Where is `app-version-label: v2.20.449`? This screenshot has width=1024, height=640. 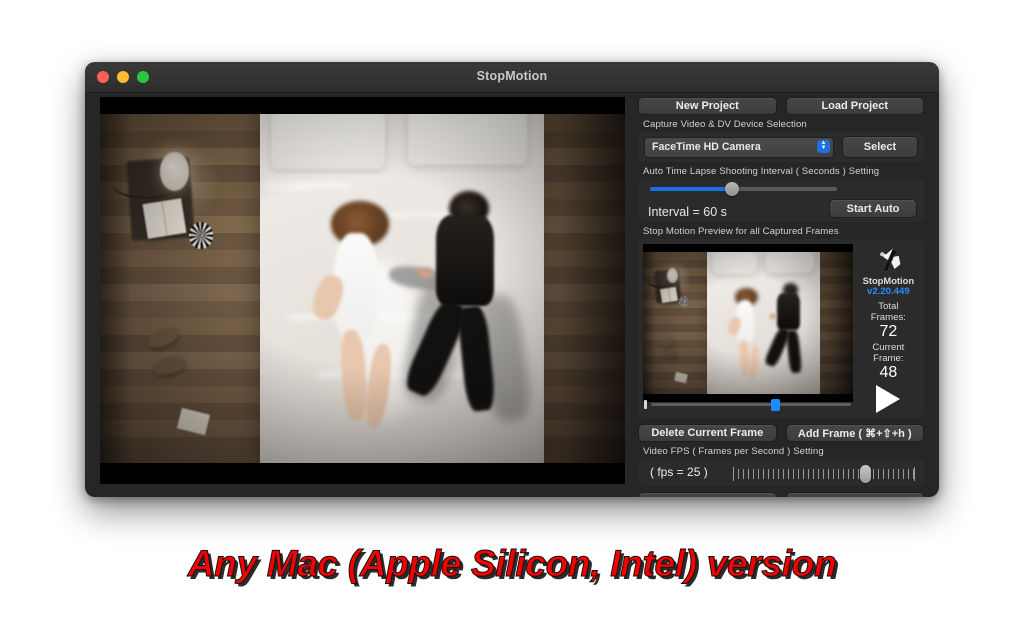 app-version-label: v2.20.449 is located at coordinates (888, 291).